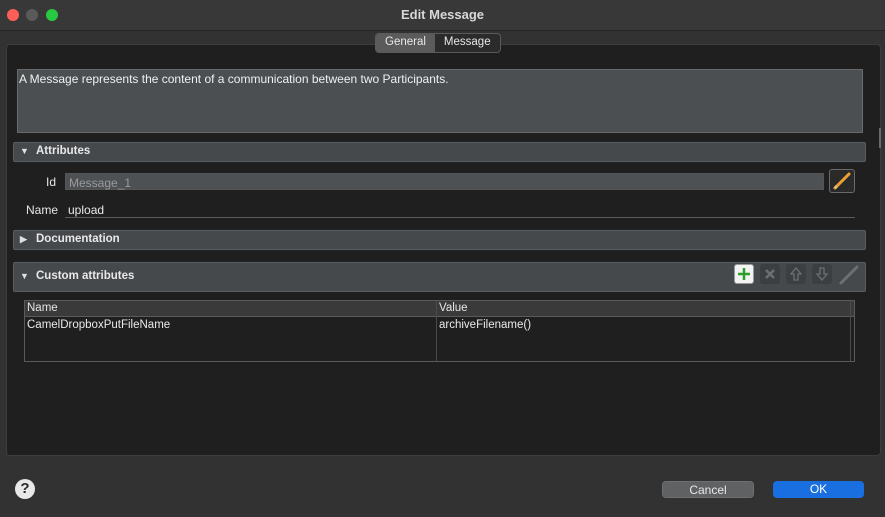 The image size is (885, 517). I want to click on cancel-button: Cancel, so click(708, 489).